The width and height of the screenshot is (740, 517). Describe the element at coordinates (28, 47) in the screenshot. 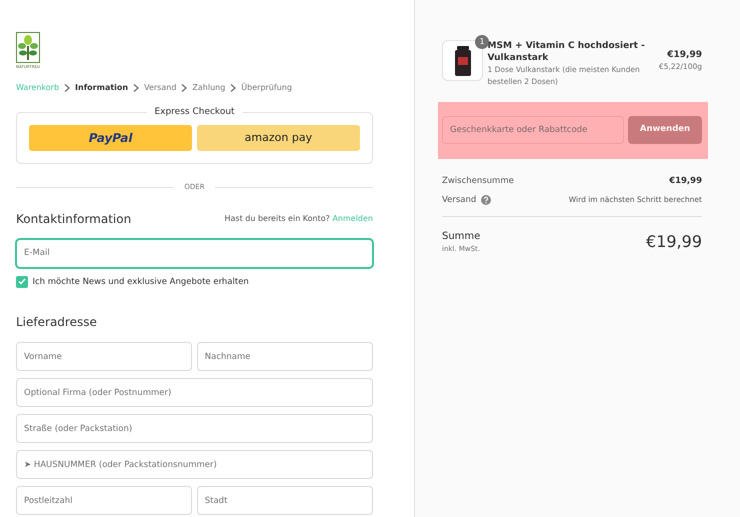

I see `tree-logo-icon` at that location.